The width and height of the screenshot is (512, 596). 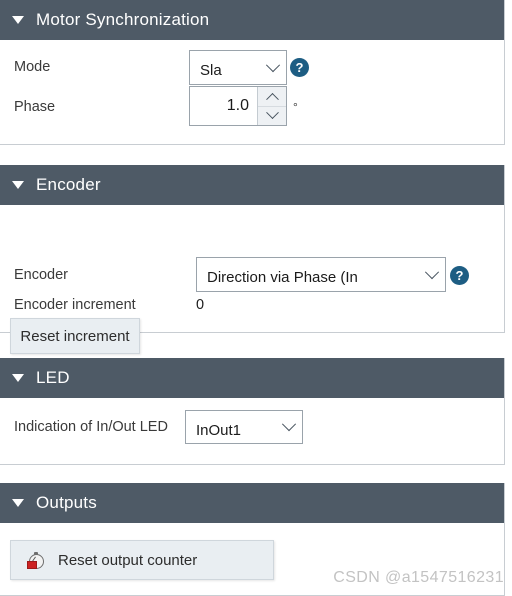 I want to click on phase-stepper-buttons, so click(x=271, y=106).